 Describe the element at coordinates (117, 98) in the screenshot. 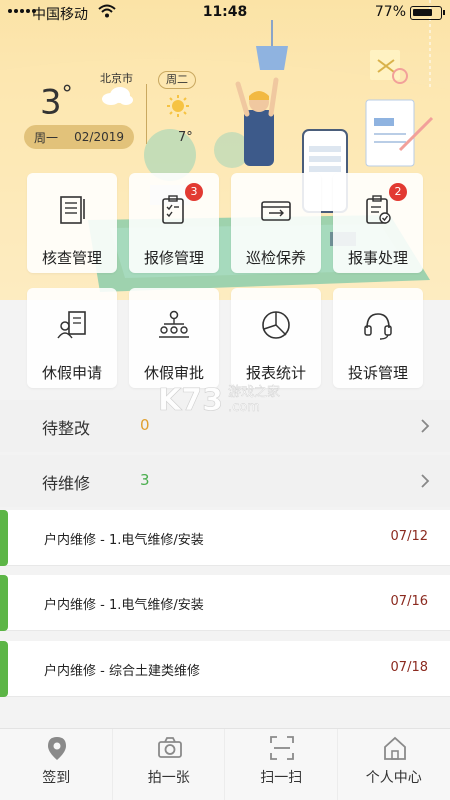

I see `cloud-icon` at that location.